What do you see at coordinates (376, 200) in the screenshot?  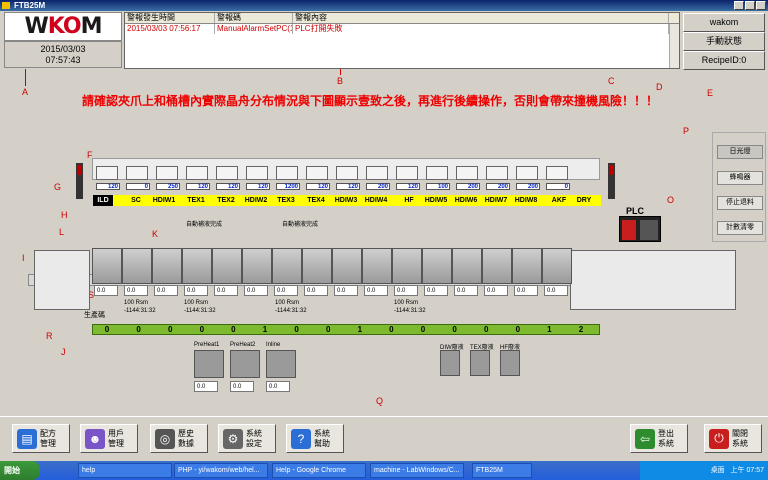 I see `tank-label: HDIW4` at bounding box center [376, 200].